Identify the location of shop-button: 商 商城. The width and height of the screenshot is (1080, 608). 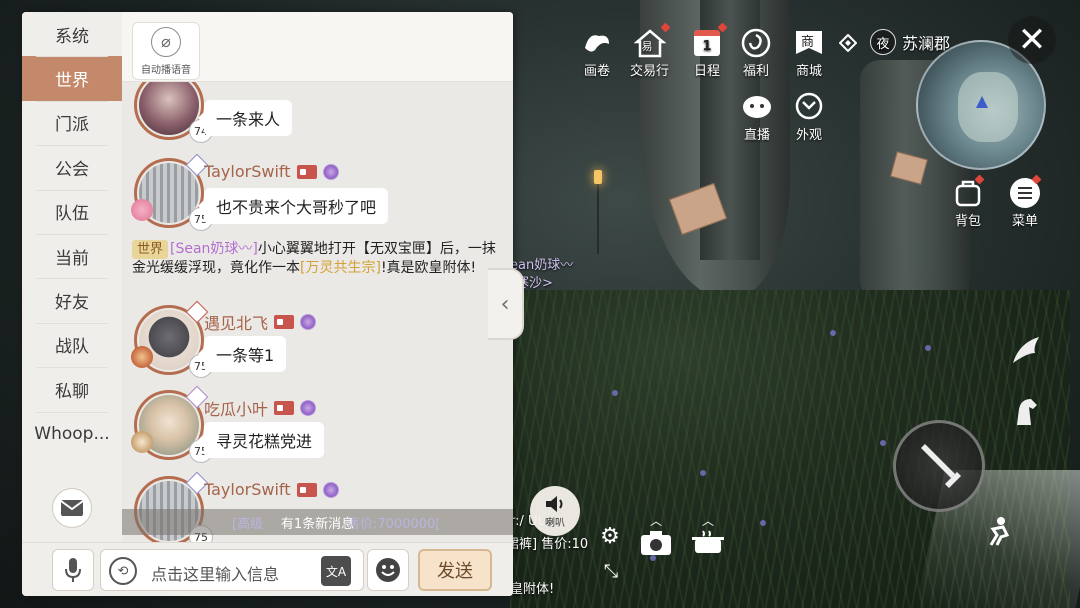
(809, 52).